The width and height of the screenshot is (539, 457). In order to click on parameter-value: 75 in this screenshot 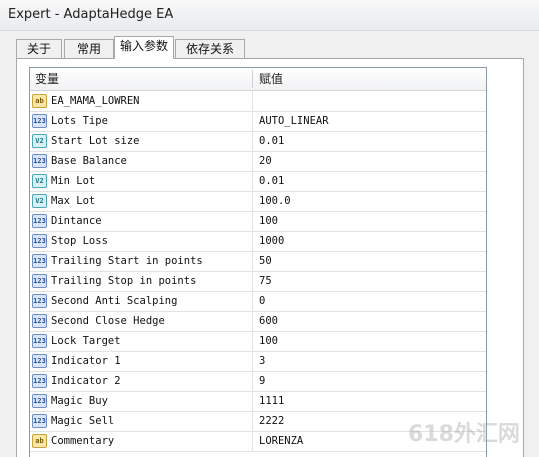, I will do `click(369, 281)`.